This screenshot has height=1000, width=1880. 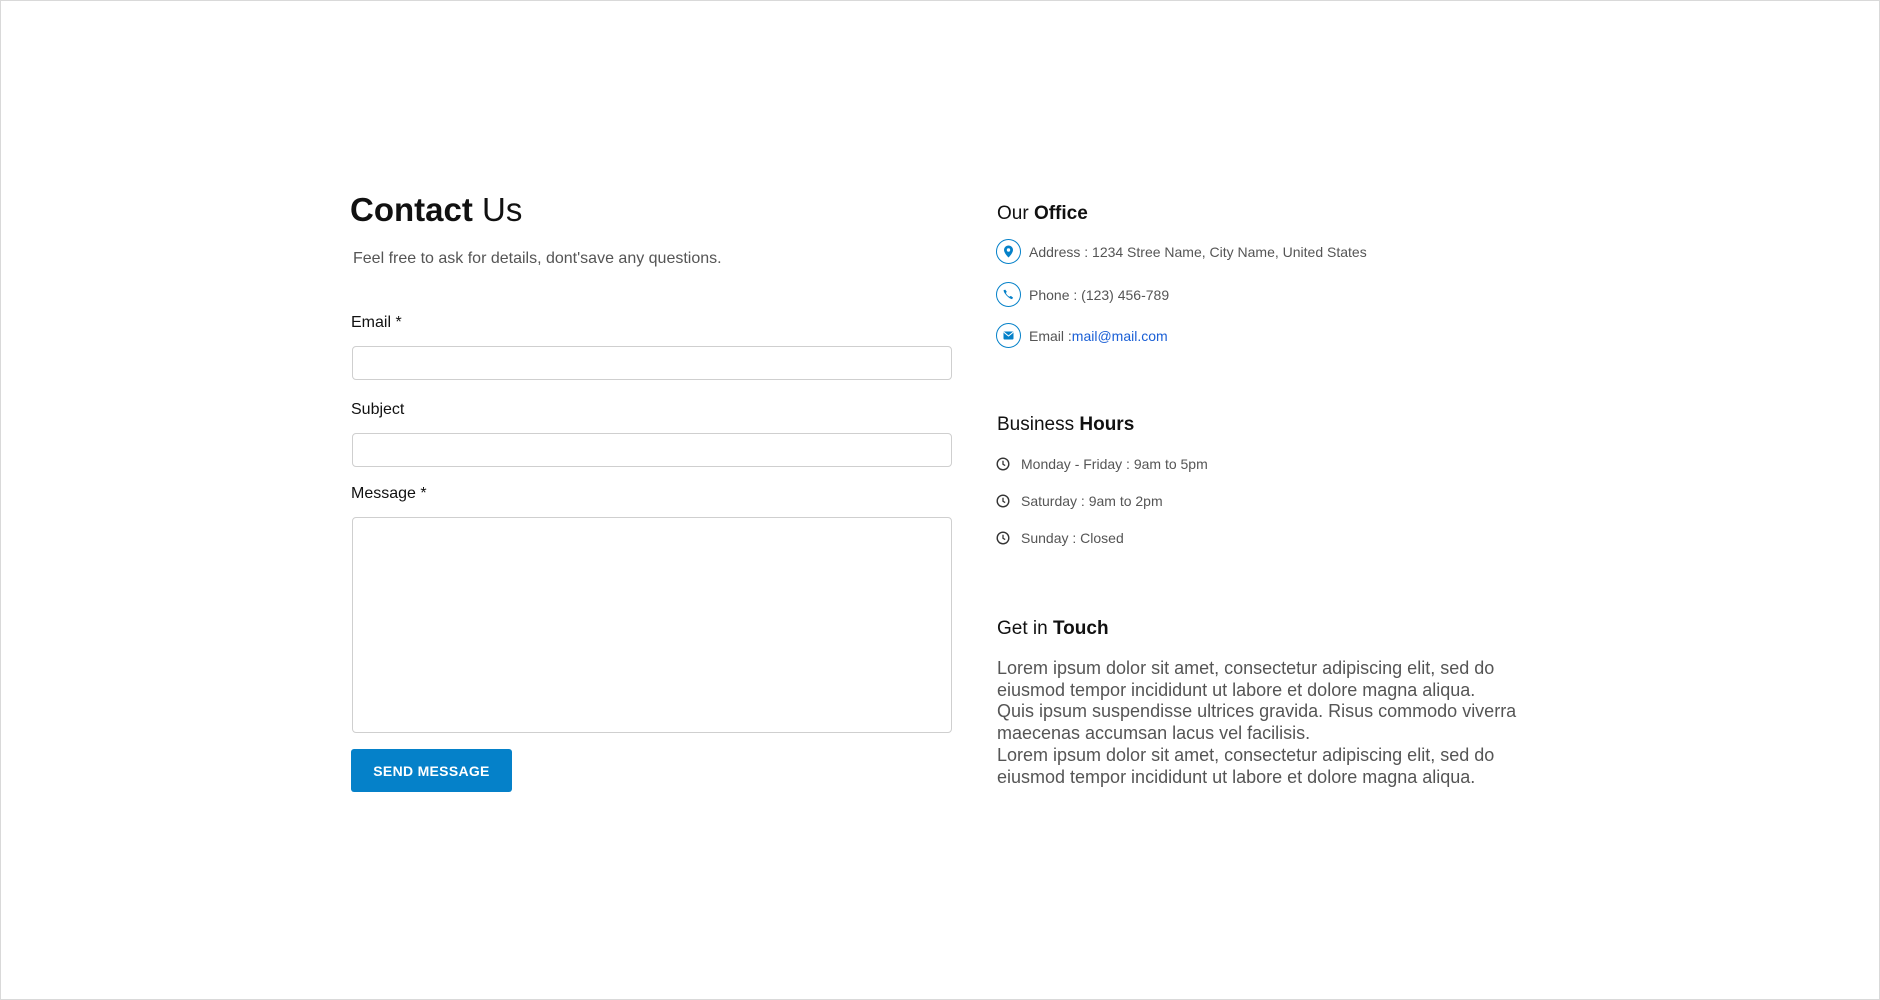 What do you see at coordinates (389, 493) in the screenshot?
I see `message-label: Message *` at bounding box center [389, 493].